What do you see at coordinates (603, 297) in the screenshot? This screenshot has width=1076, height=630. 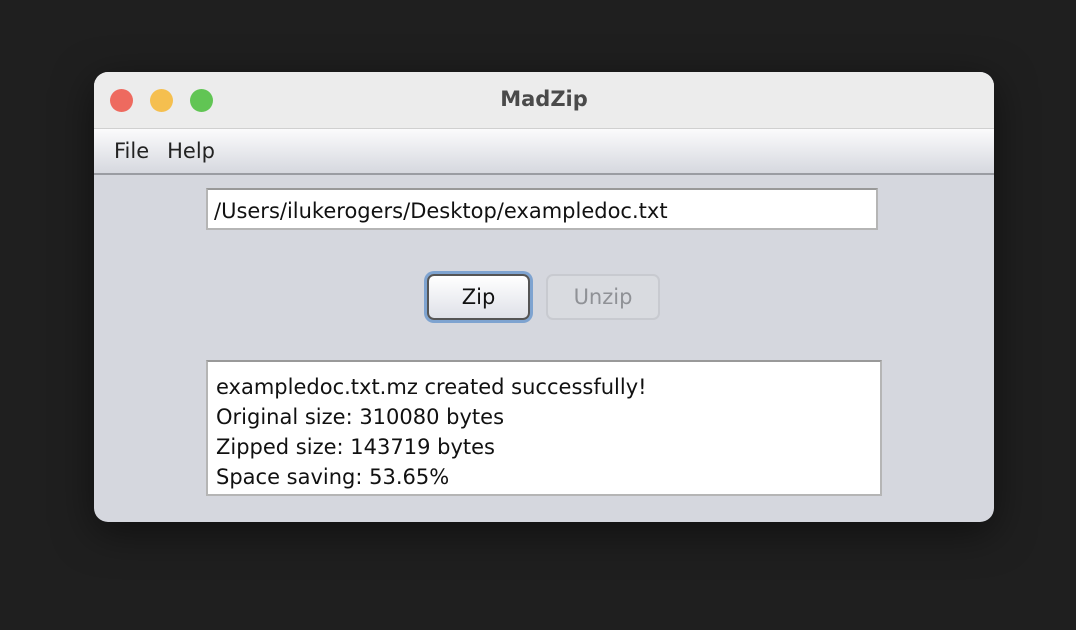 I see `unzip-button: Unzip` at bounding box center [603, 297].